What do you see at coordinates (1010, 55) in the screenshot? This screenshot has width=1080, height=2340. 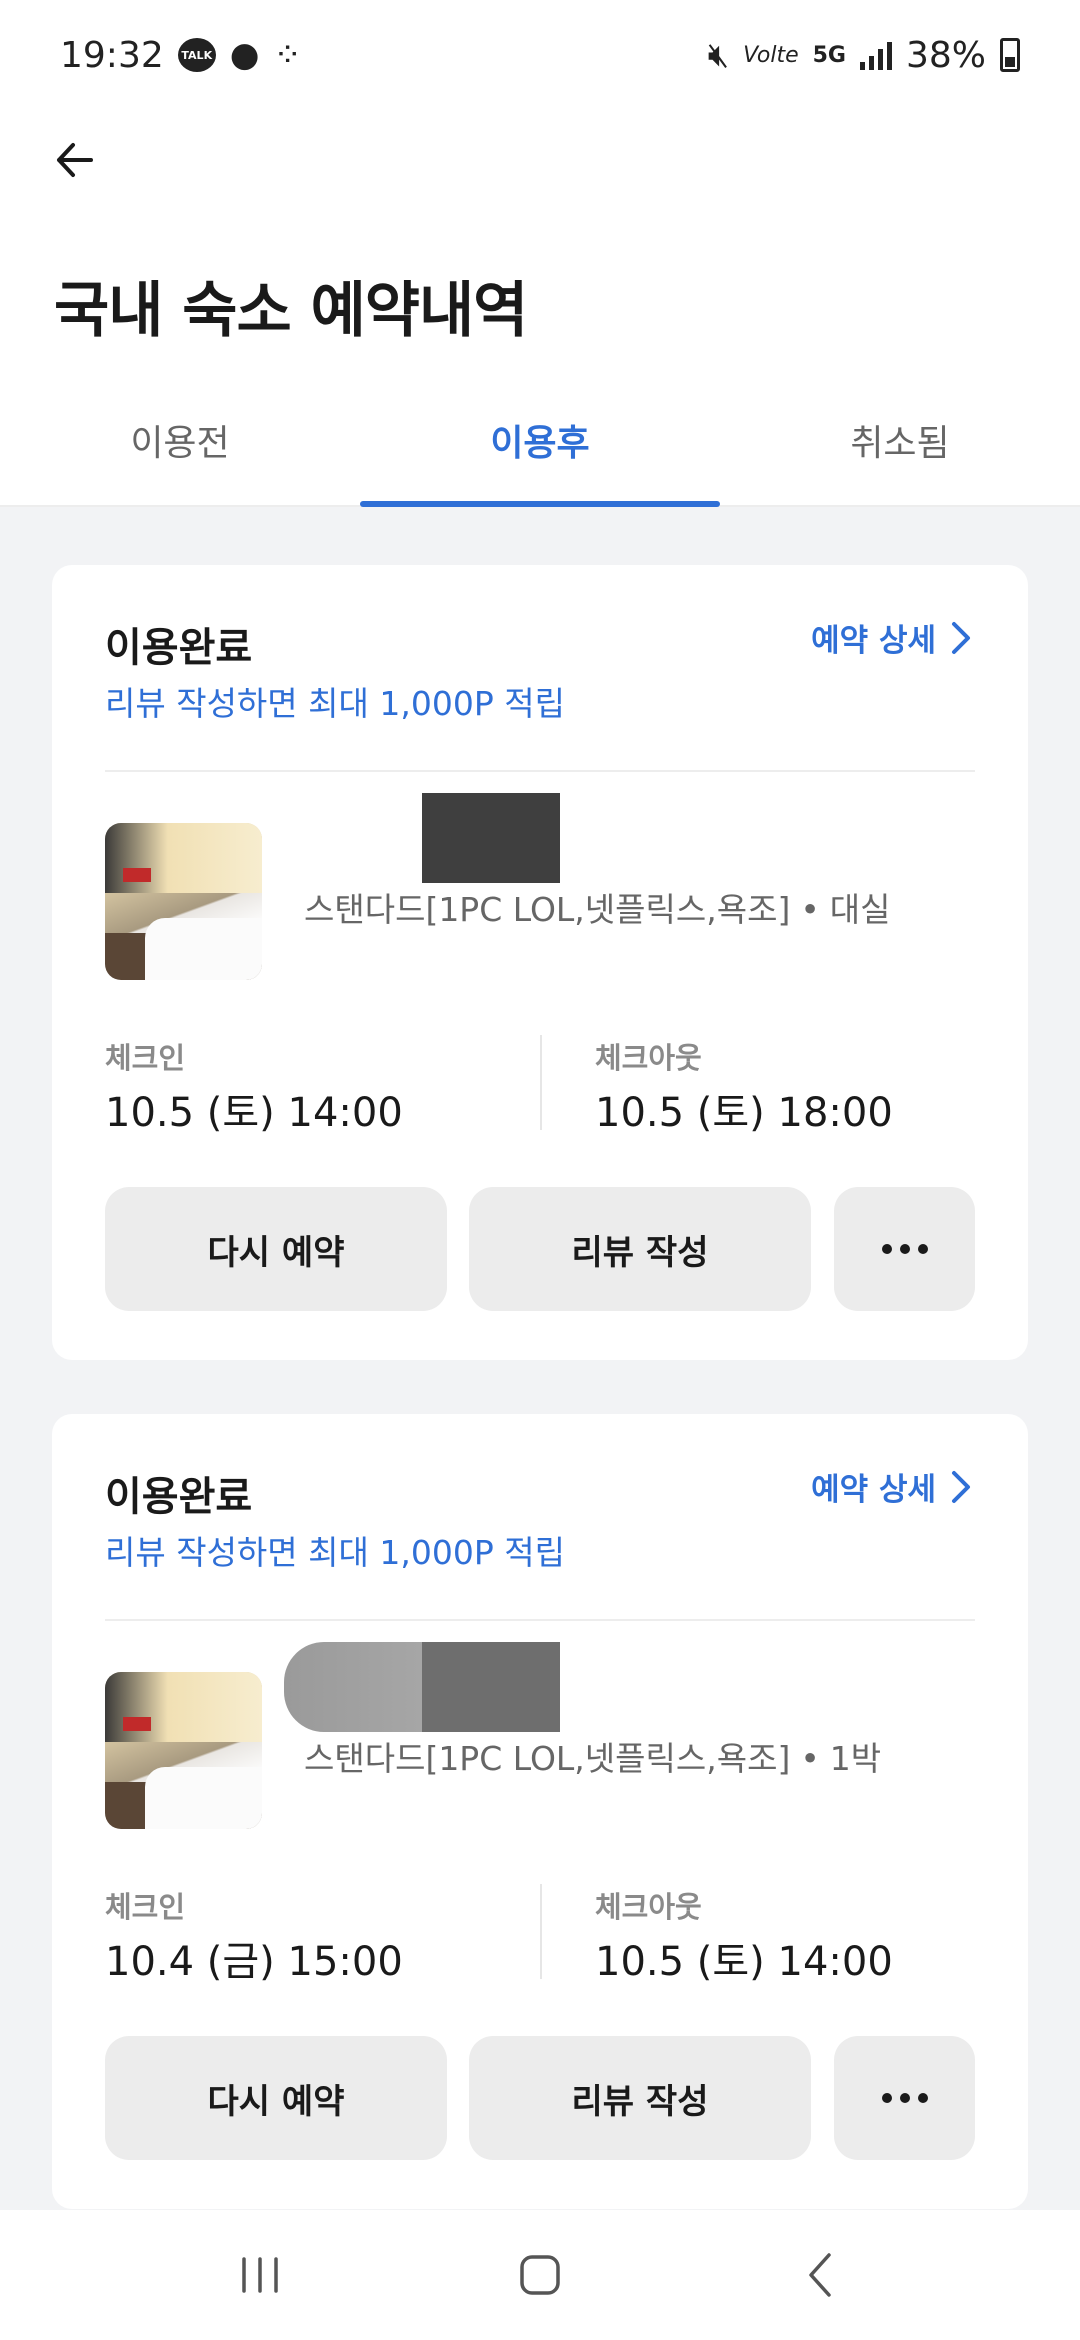 I see `battery-icon` at bounding box center [1010, 55].